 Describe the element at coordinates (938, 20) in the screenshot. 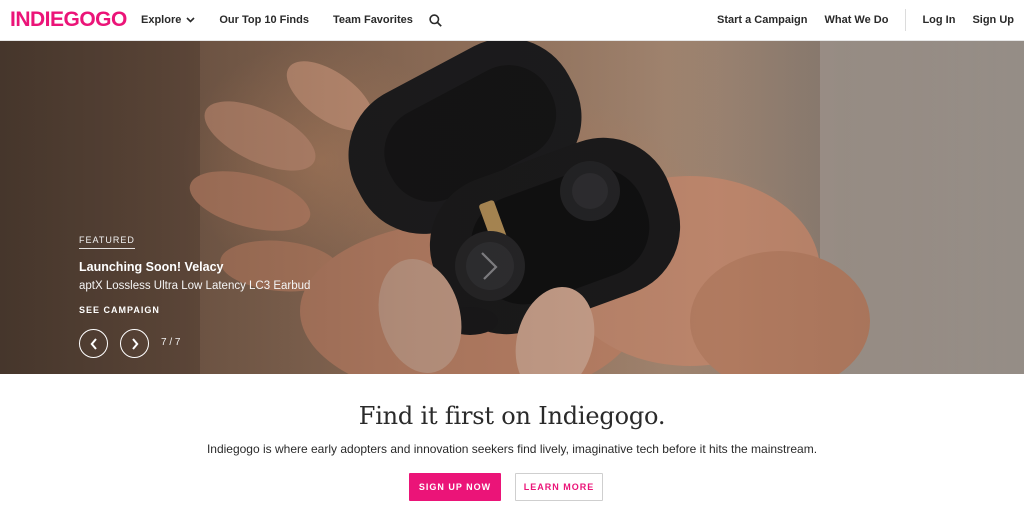

I see `login-link: Log In` at that location.